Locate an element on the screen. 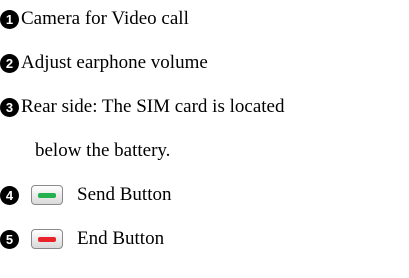  item-text: Send Button is located at coordinates (124, 194).